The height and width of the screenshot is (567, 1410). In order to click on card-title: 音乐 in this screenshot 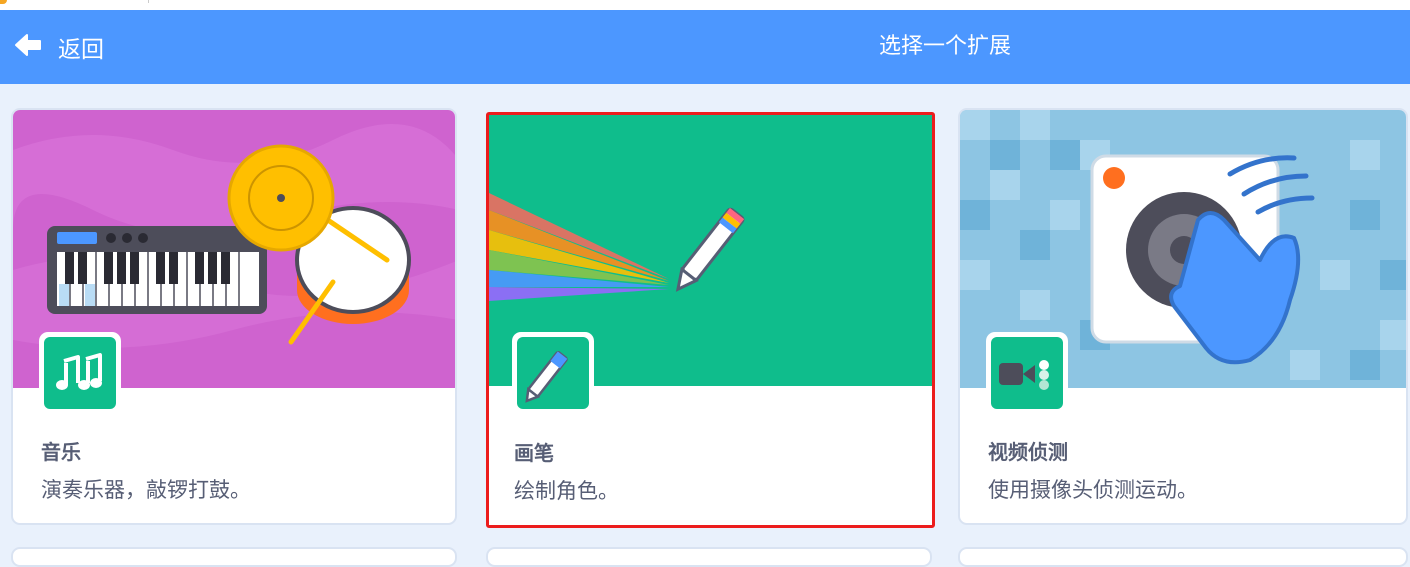, I will do `click(61, 452)`.